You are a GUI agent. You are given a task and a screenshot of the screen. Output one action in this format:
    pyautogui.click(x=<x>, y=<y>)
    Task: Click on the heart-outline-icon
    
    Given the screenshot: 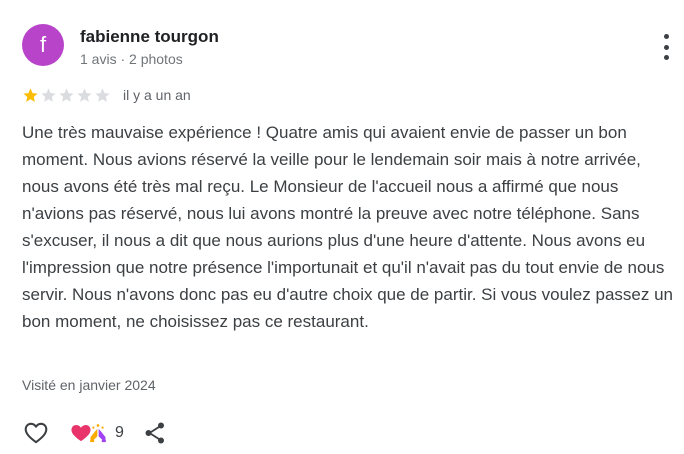 What is the action you would take?
    pyautogui.click(x=36, y=433)
    